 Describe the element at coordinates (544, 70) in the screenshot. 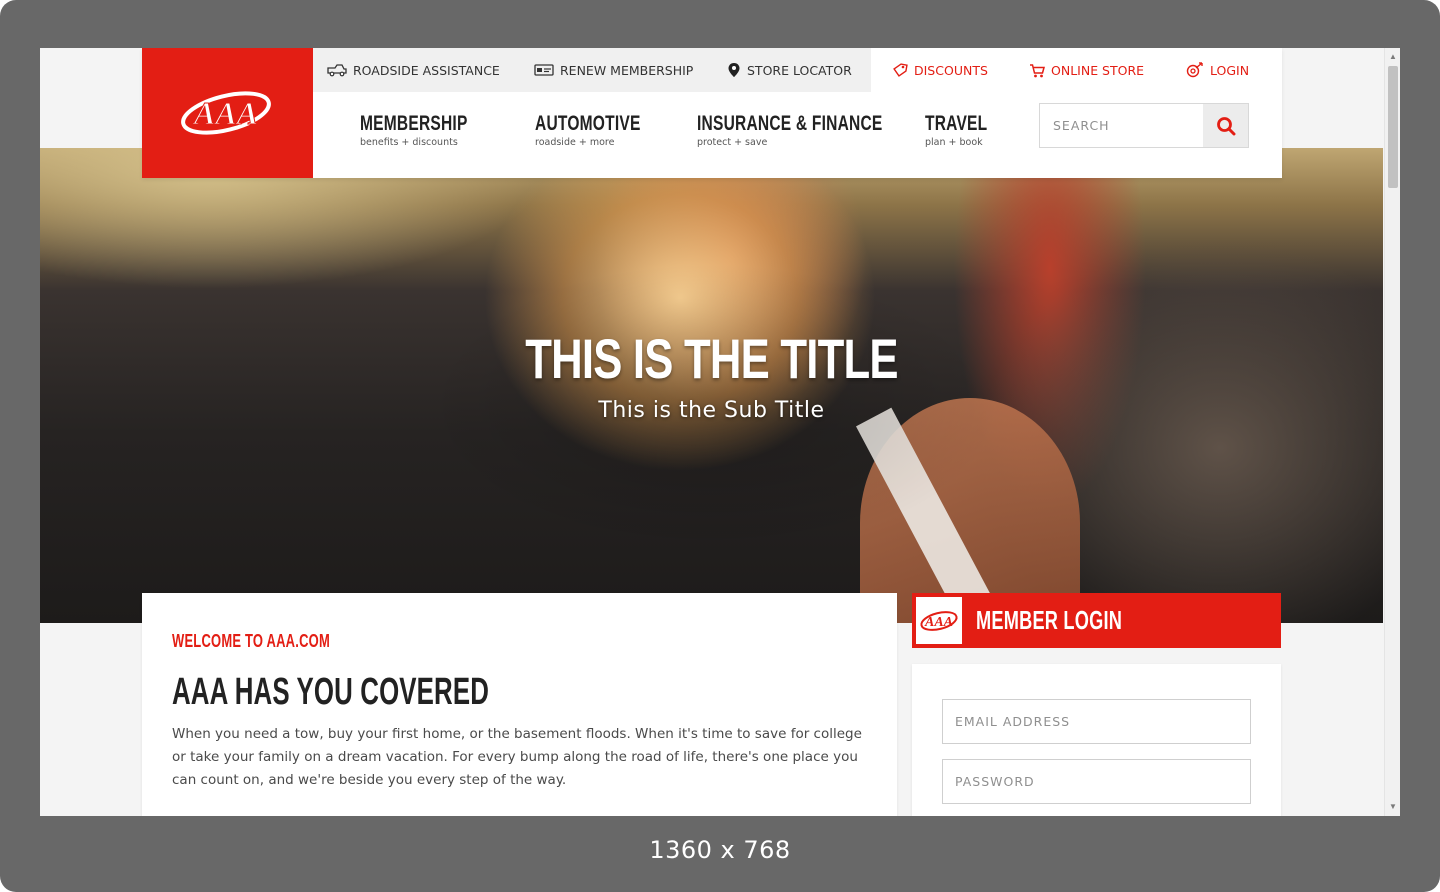

I see `membership-card-icon` at that location.